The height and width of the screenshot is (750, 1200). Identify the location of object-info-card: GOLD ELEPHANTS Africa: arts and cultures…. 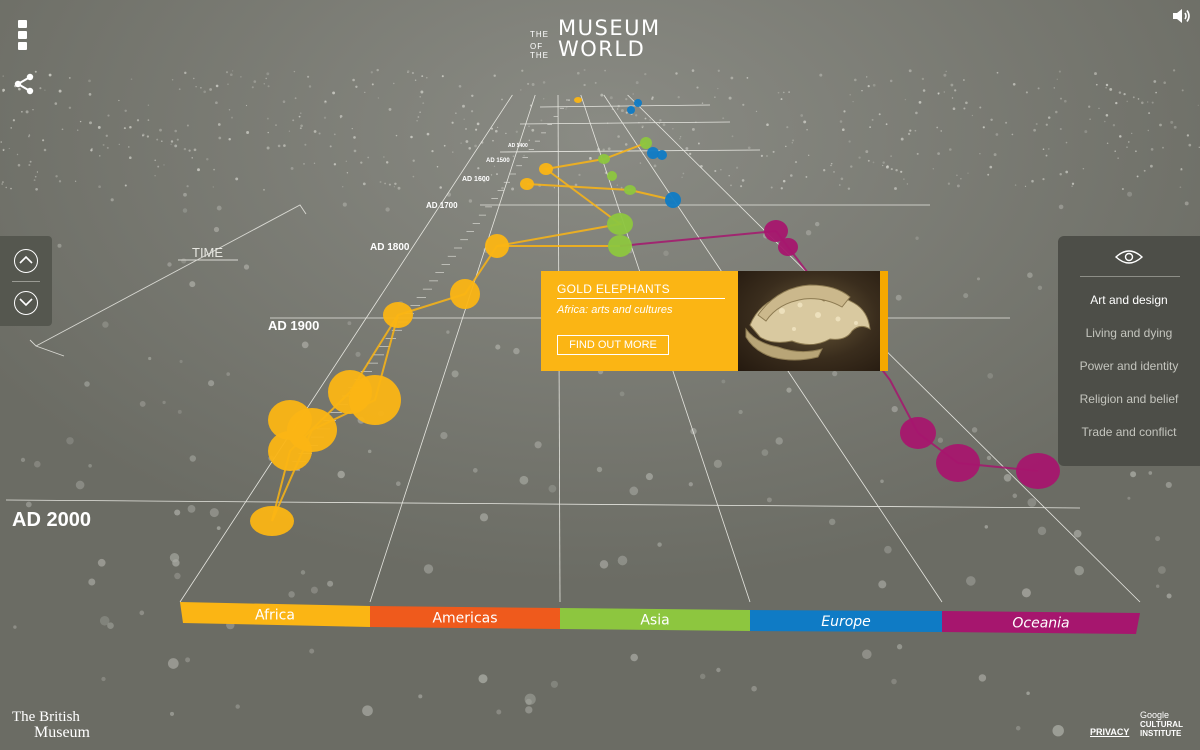
(714, 321).